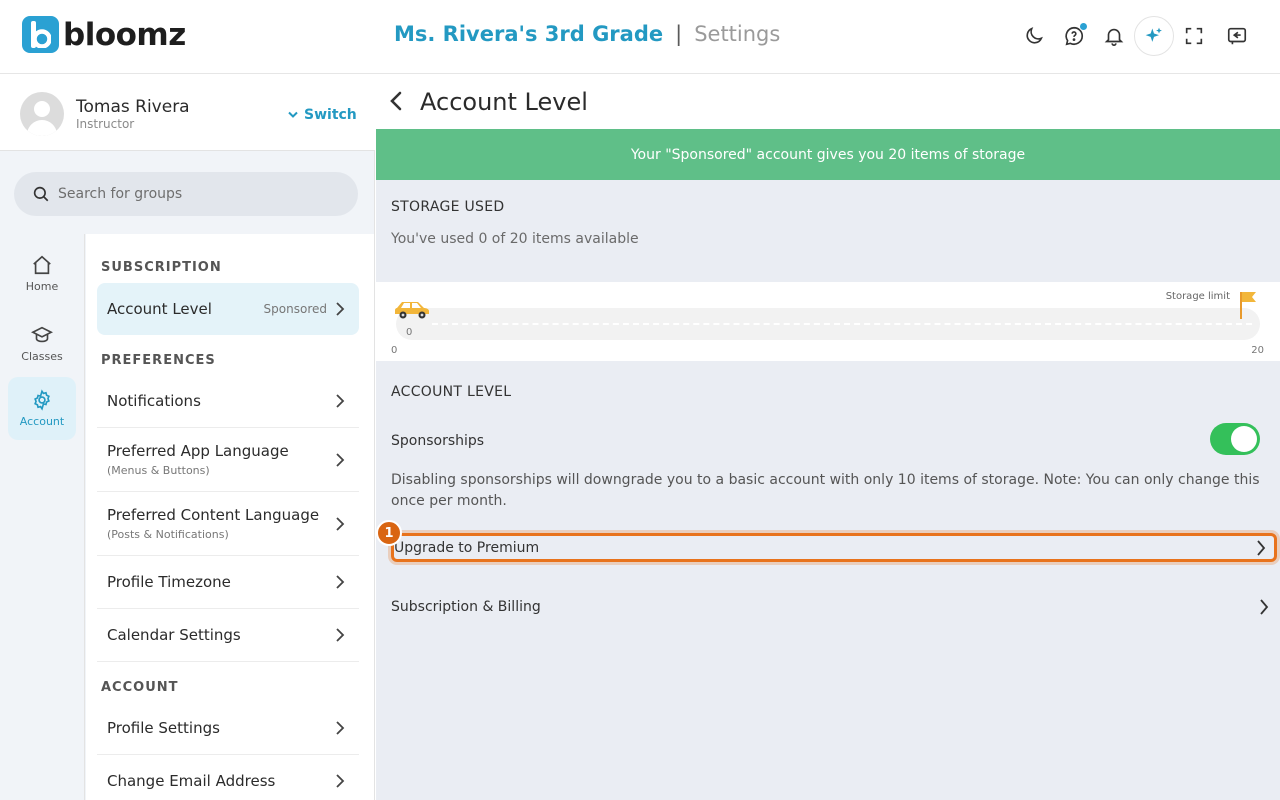 Image resolution: width=1280 pixels, height=800 pixels. I want to click on profile-card: Tomas Rivera Instructor Switch, so click(187, 112).